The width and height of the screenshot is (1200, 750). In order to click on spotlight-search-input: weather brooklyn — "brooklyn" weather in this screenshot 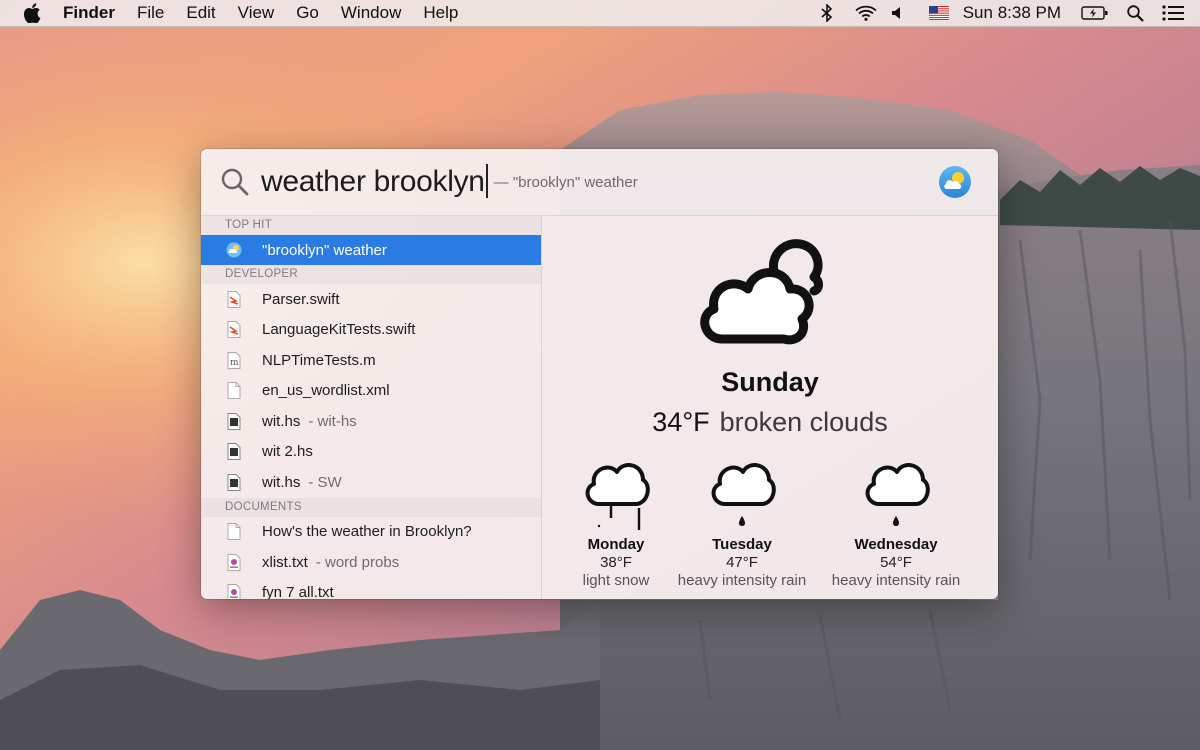, I will do `click(449, 182)`.